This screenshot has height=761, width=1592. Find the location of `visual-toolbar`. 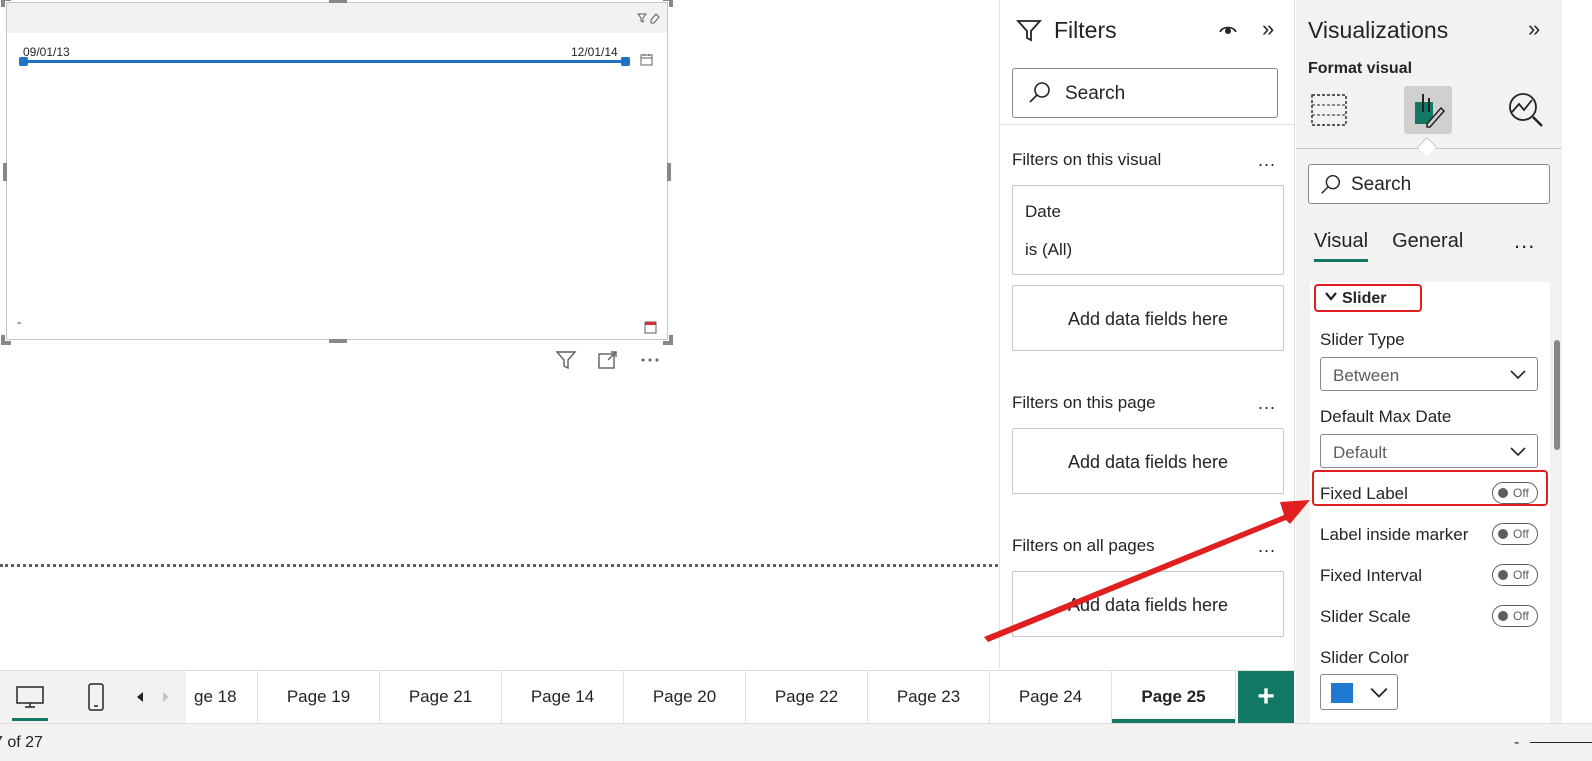

visual-toolbar is located at coordinates (608, 360).